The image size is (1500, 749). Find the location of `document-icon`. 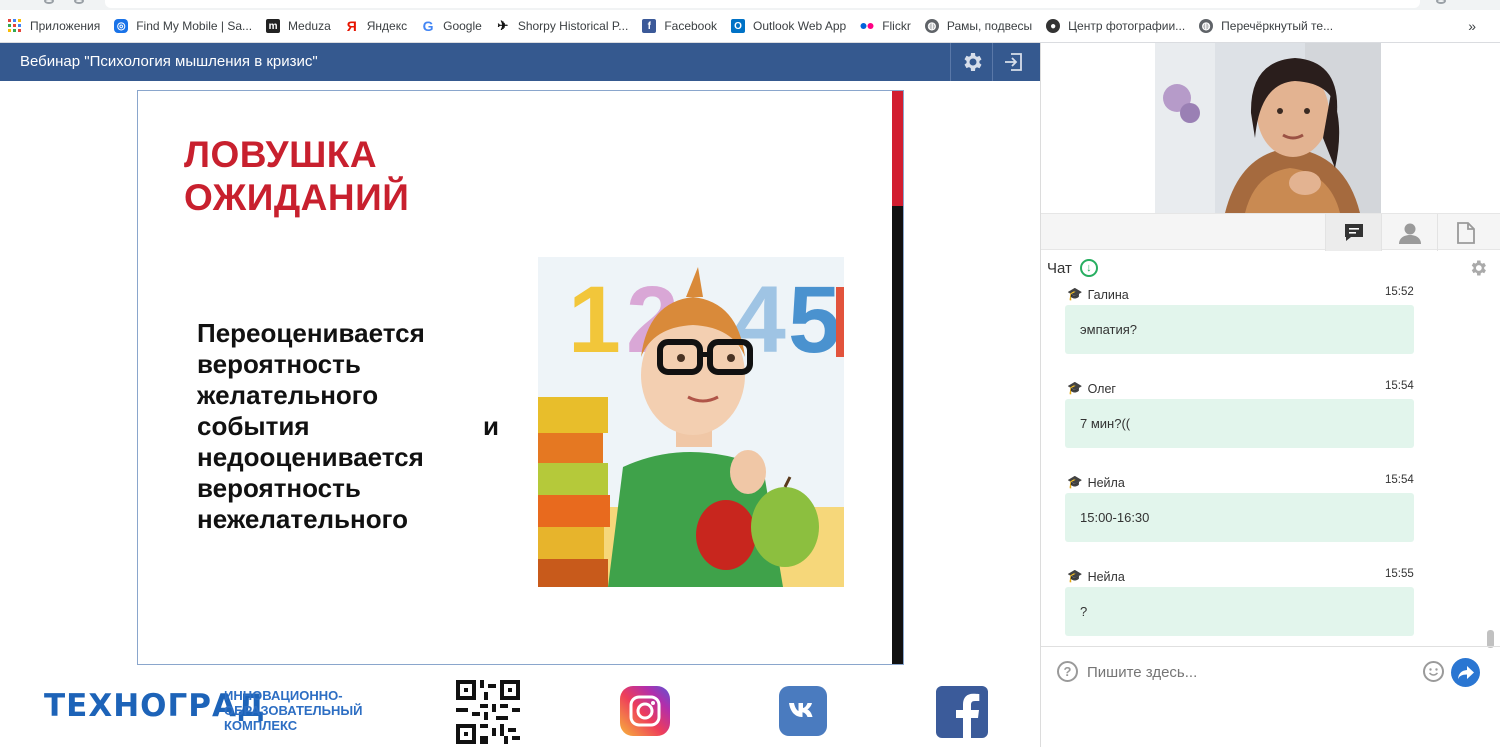

document-icon is located at coordinates (1465, 232).